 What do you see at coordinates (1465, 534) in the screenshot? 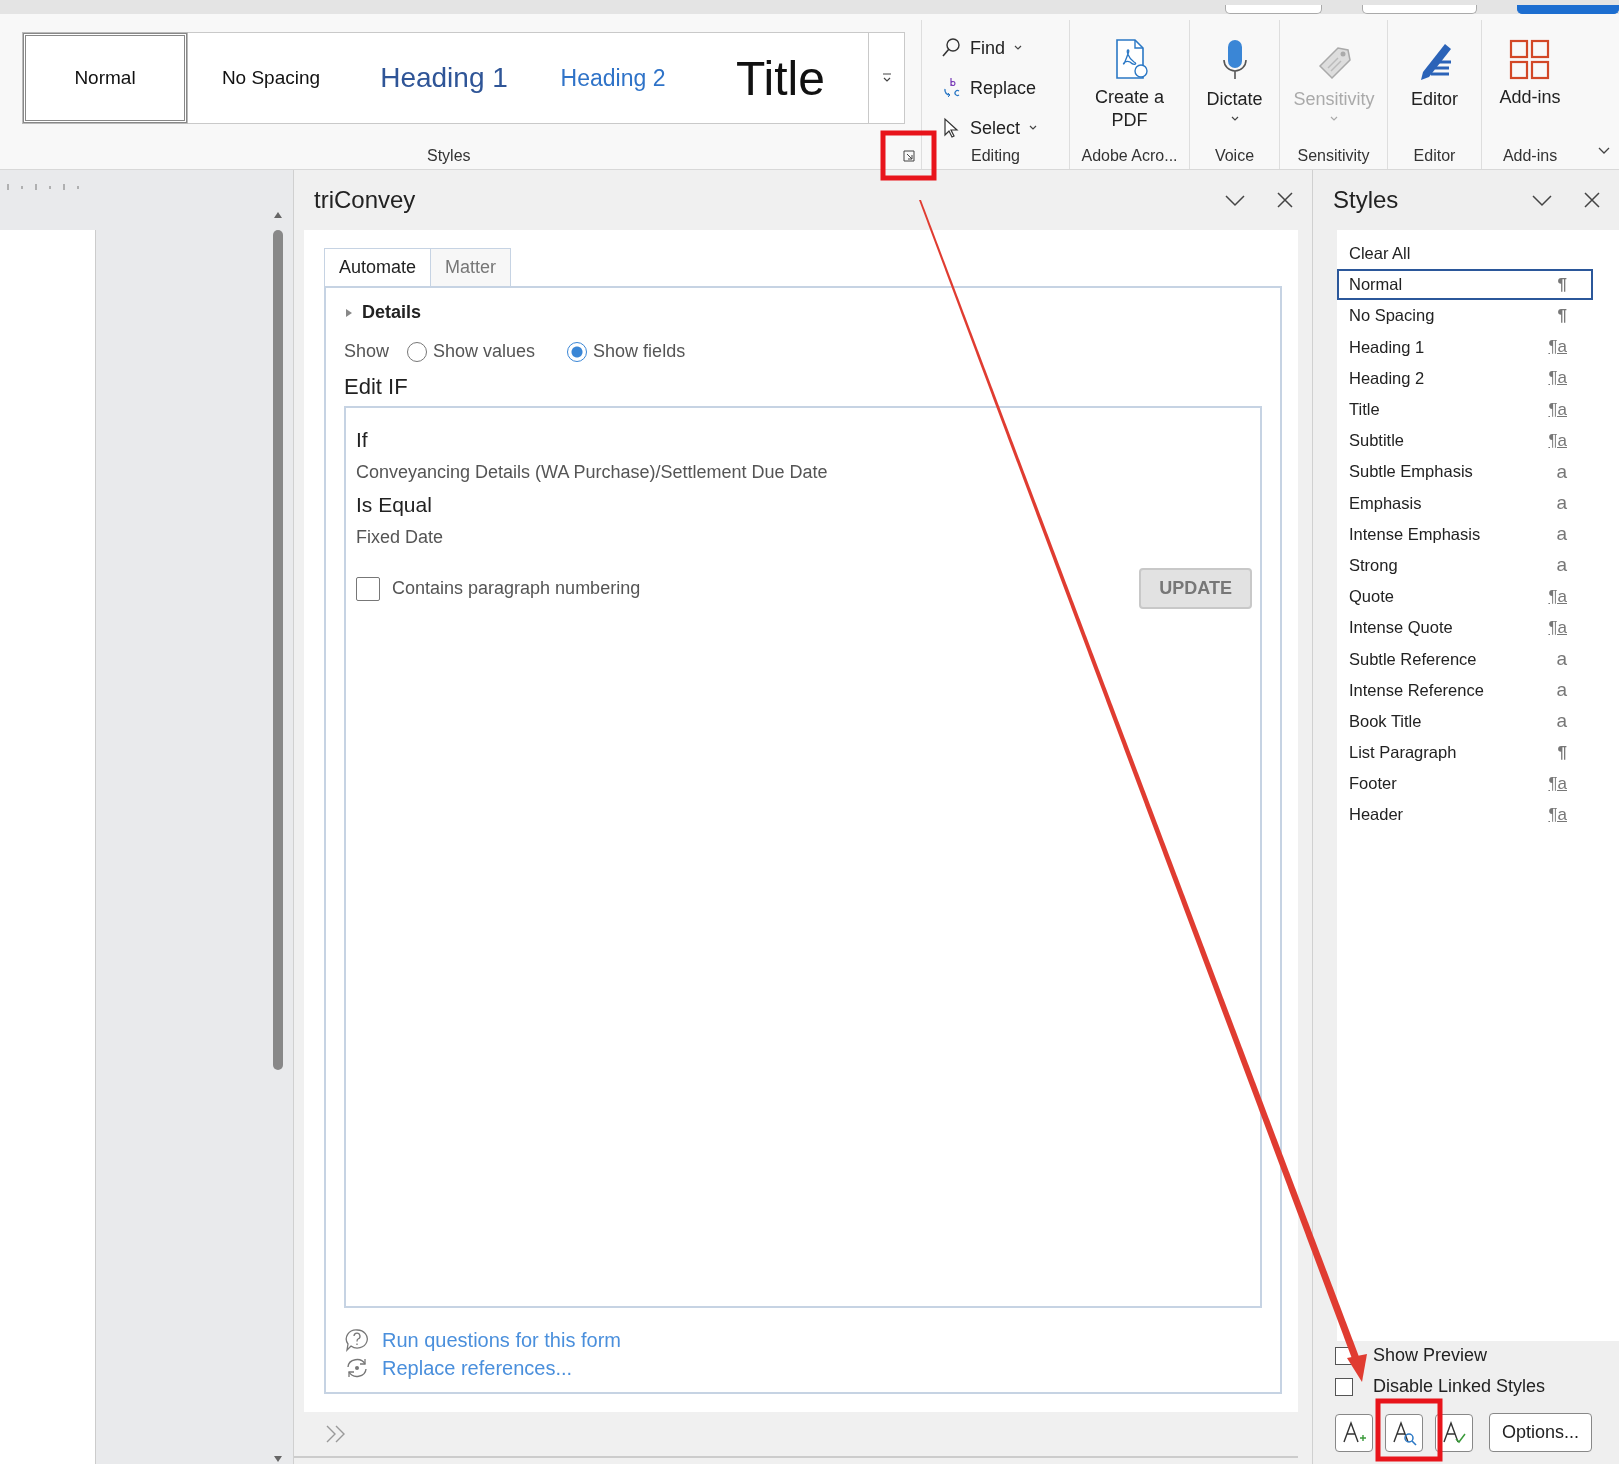
I see `style-list-item: Intense Emphasis a` at bounding box center [1465, 534].